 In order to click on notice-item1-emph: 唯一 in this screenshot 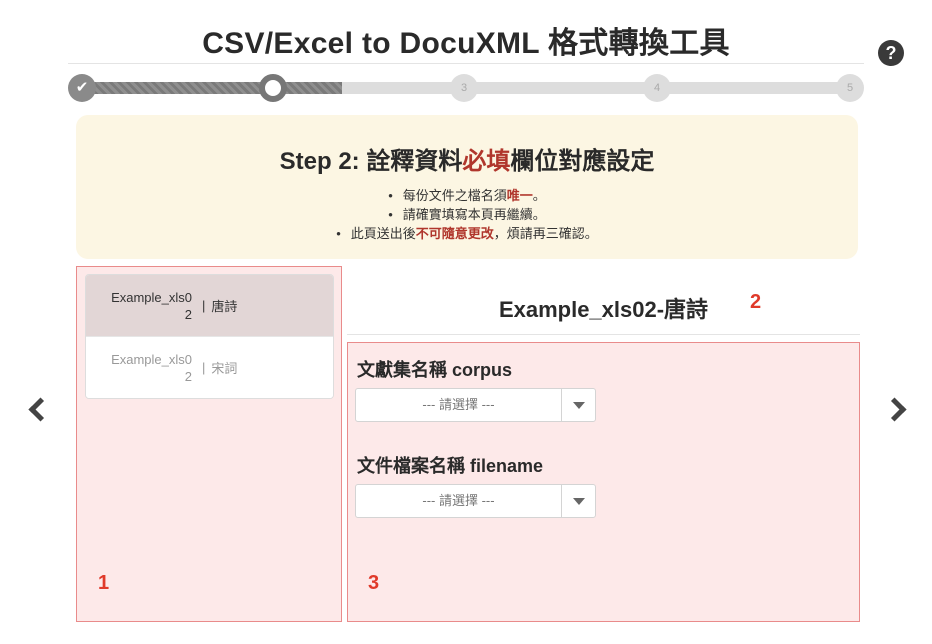, I will do `click(519, 195)`.